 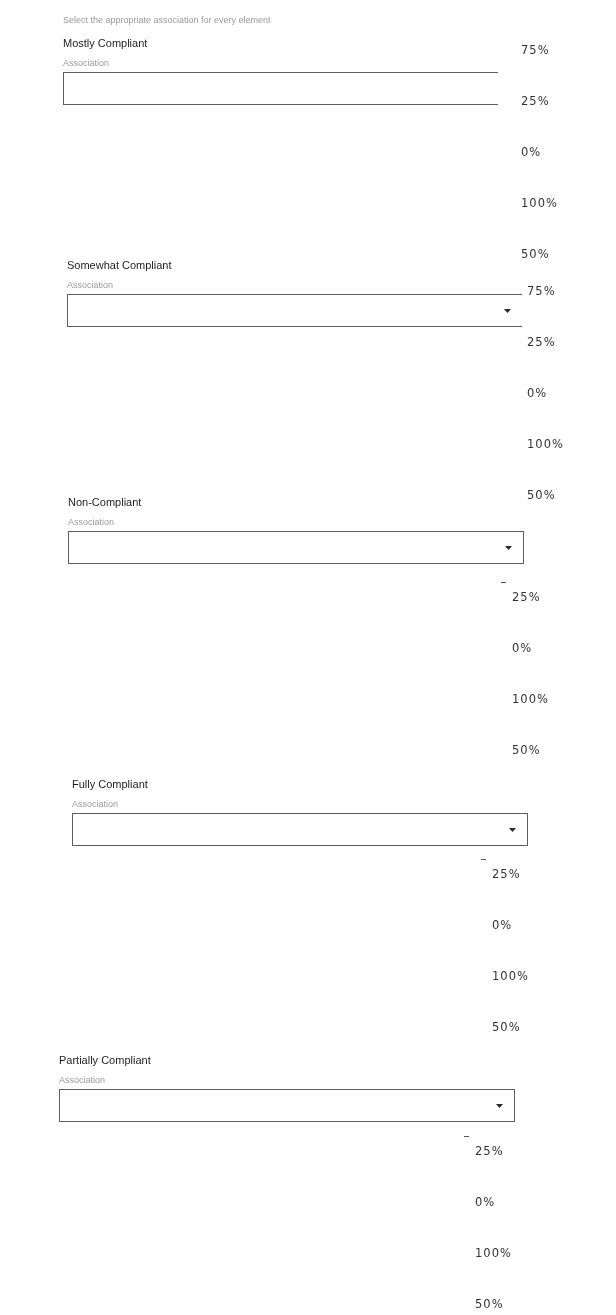 I want to click on element-title: Non-Compliant, so click(x=105, y=502).